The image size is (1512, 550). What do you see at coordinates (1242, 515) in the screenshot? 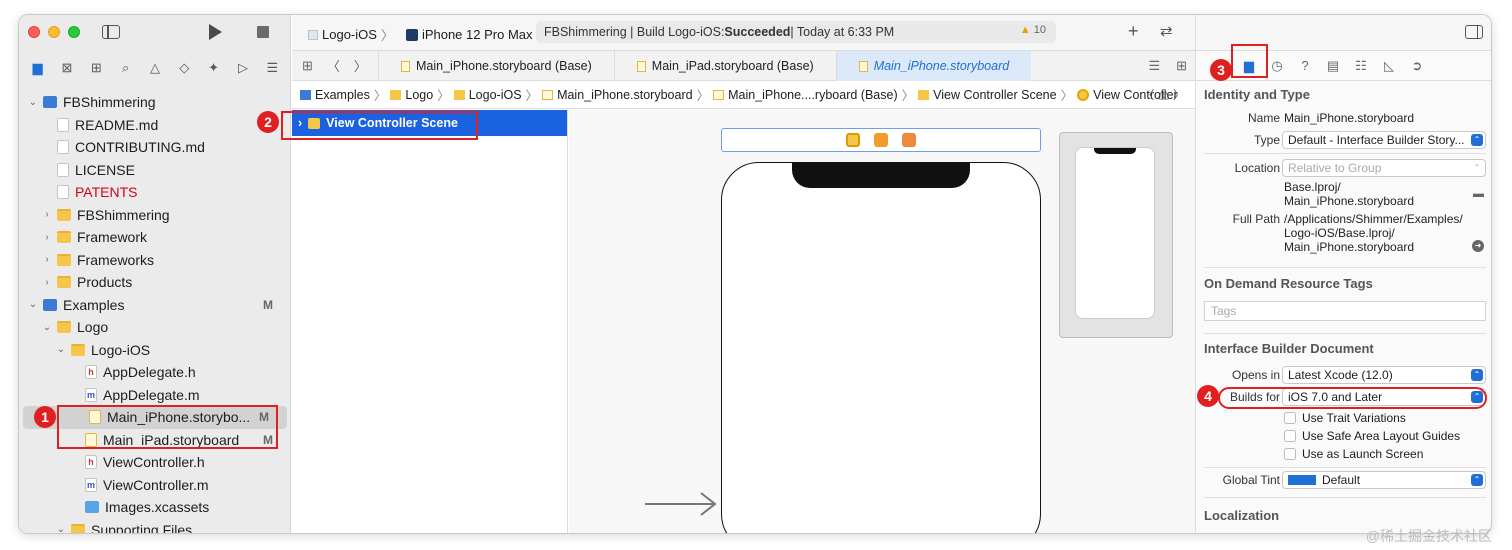
I see `localization-section-title: Localization` at bounding box center [1242, 515].